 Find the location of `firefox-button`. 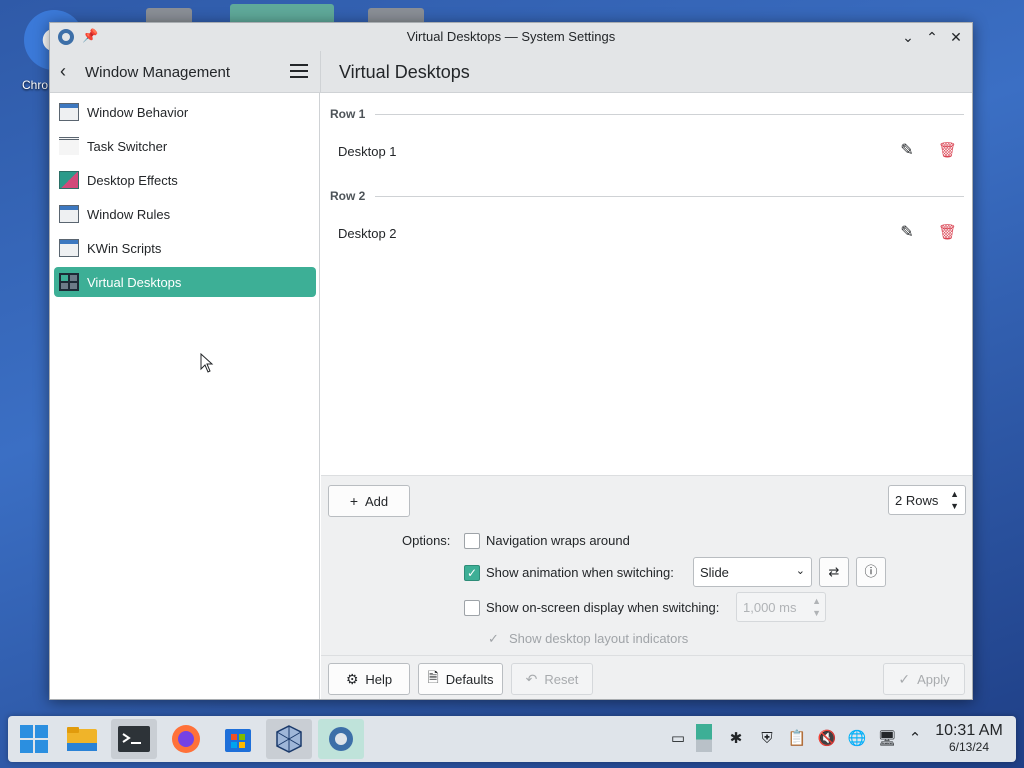

firefox-button is located at coordinates (186, 739).